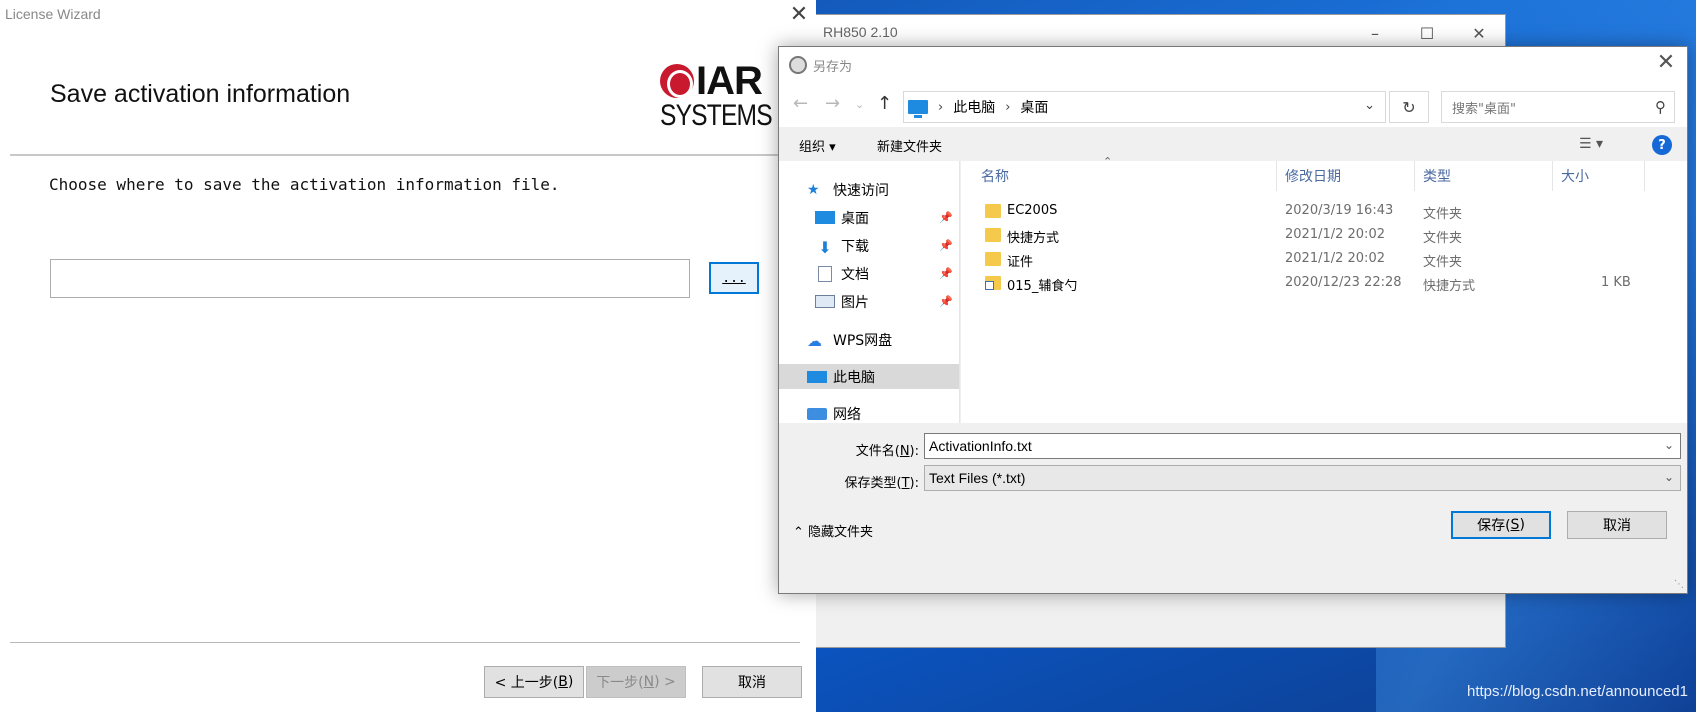  I want to click on desktop-icon, so click(825, 217).